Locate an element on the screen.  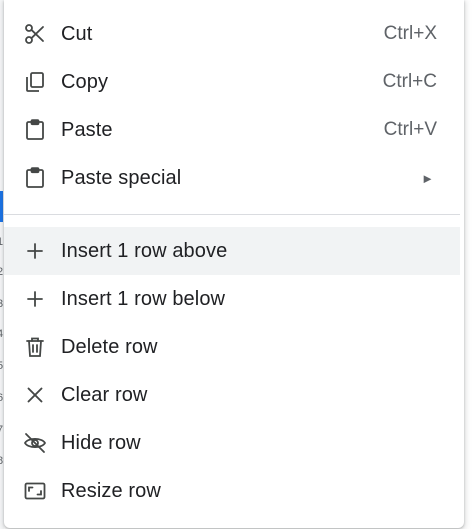
scissors-icon is located at coordinates (35, 34).